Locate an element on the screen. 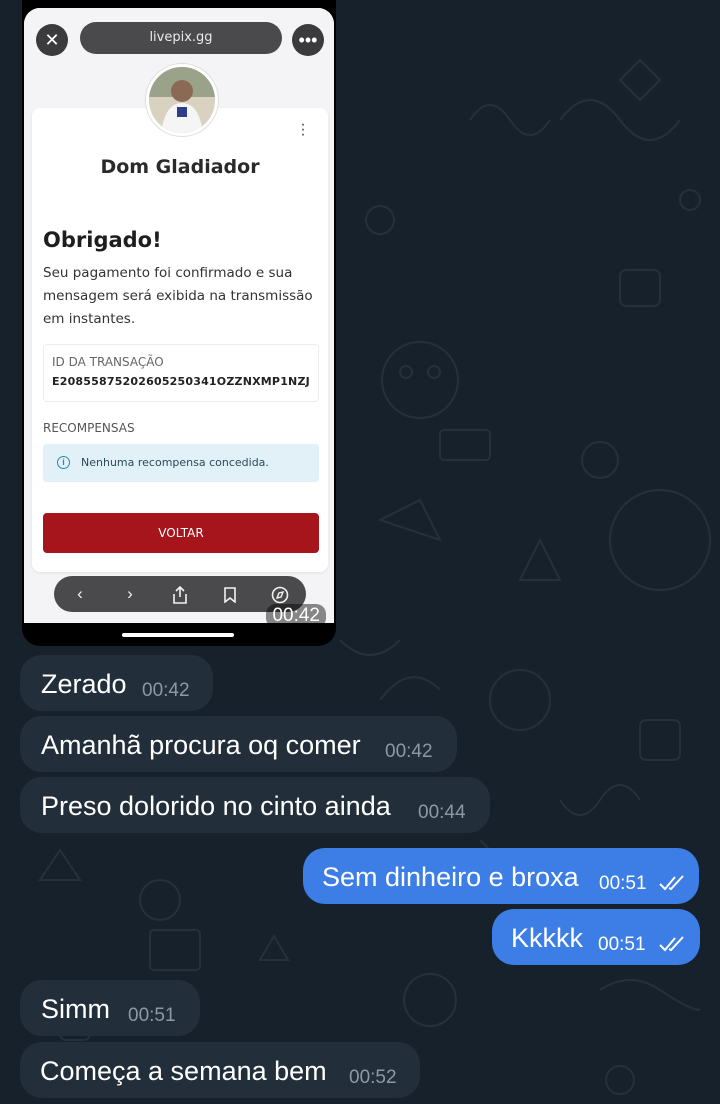 Image resolution: width=720 pixels, height=1104 pixels. thank-you-heading: Obrigado! is located at coordinates (102, 240).